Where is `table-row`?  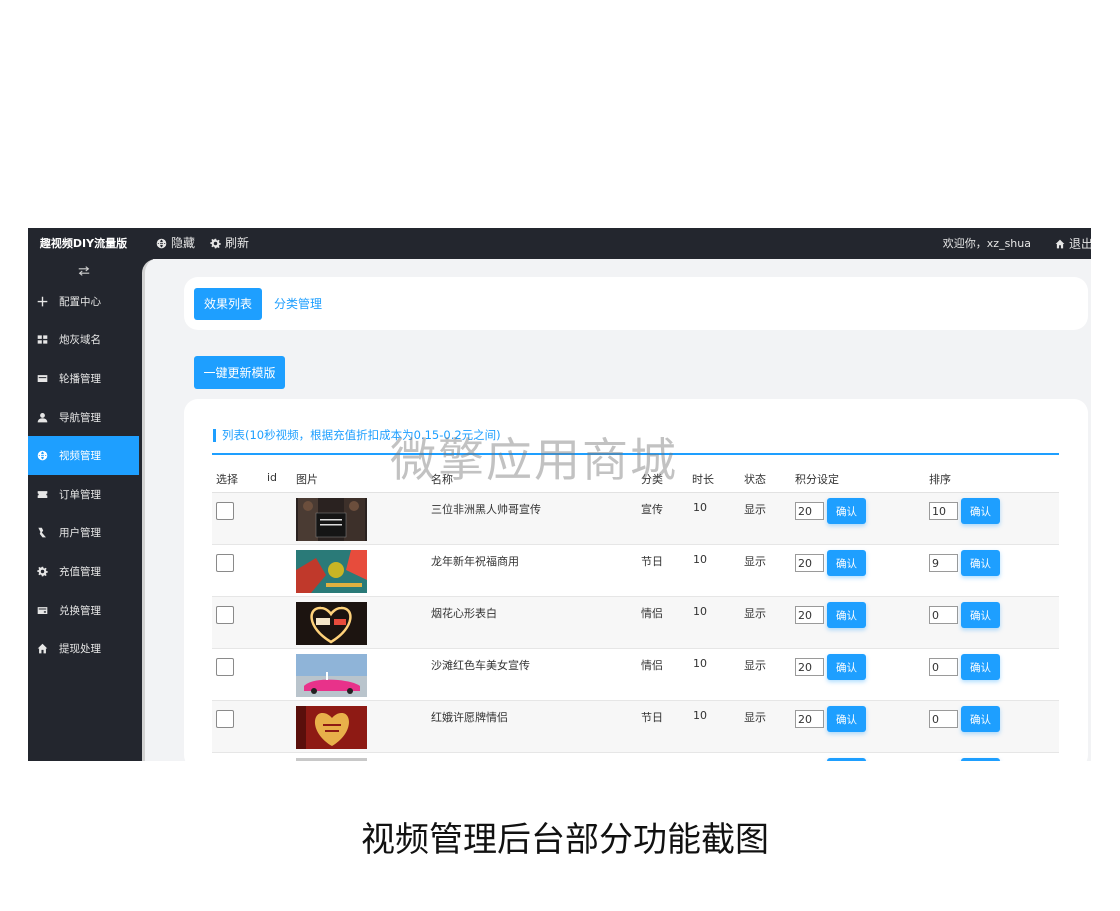 table-row is located at coordinates (635, 757).